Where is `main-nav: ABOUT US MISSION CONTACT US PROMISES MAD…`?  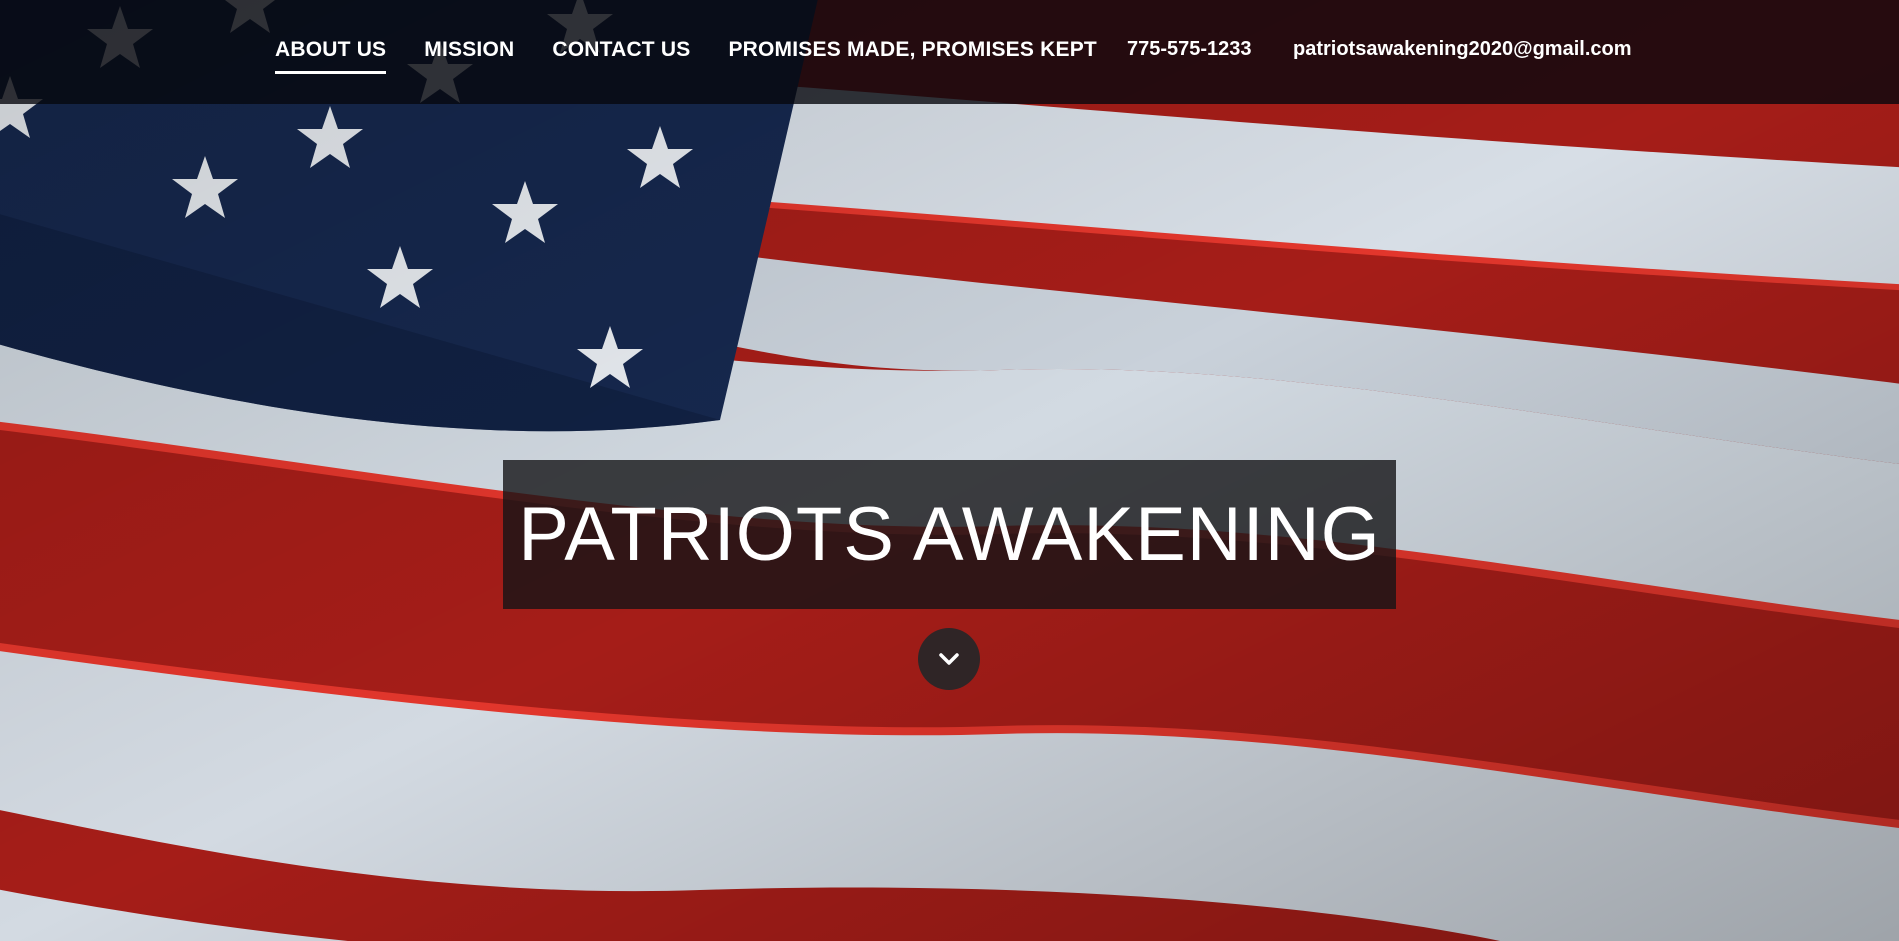
main-nav: ABOUT US MISSION CONTACT US PROMISES MAD… is located at coordinates (705, 56).